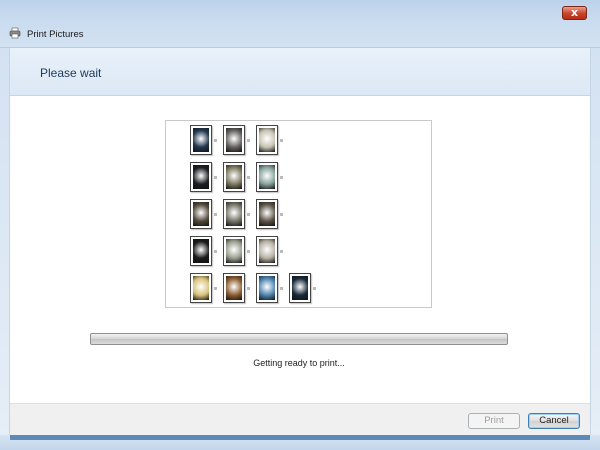  I want to click on close-button: x, so click(574, 13).